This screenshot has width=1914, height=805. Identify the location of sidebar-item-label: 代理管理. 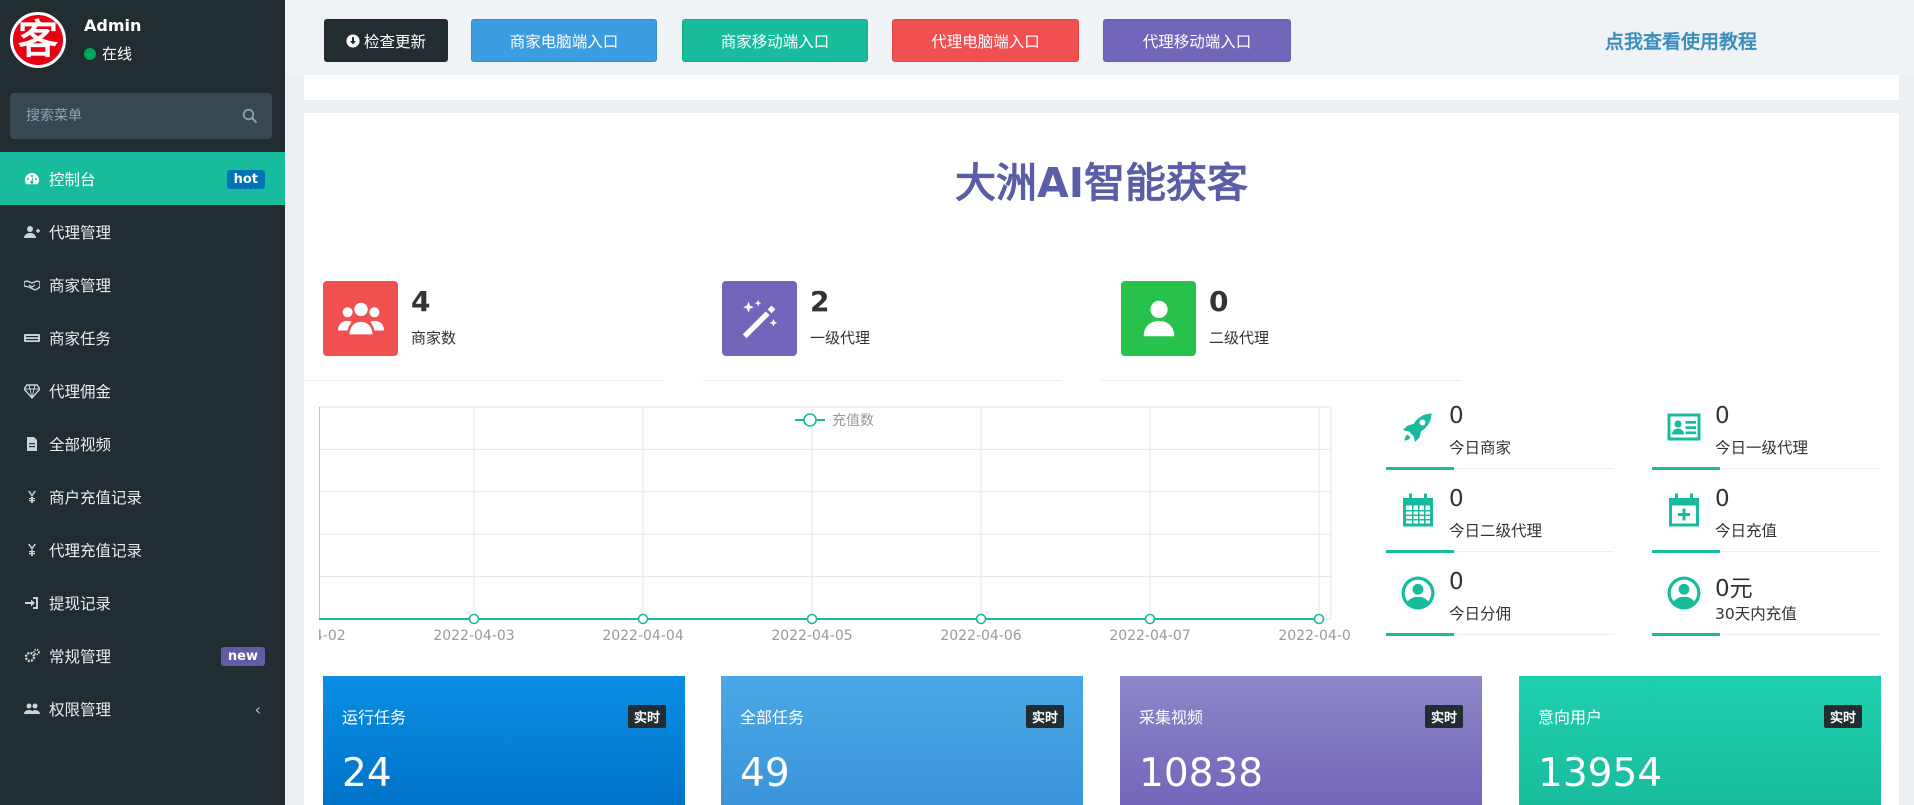
(80, 232).